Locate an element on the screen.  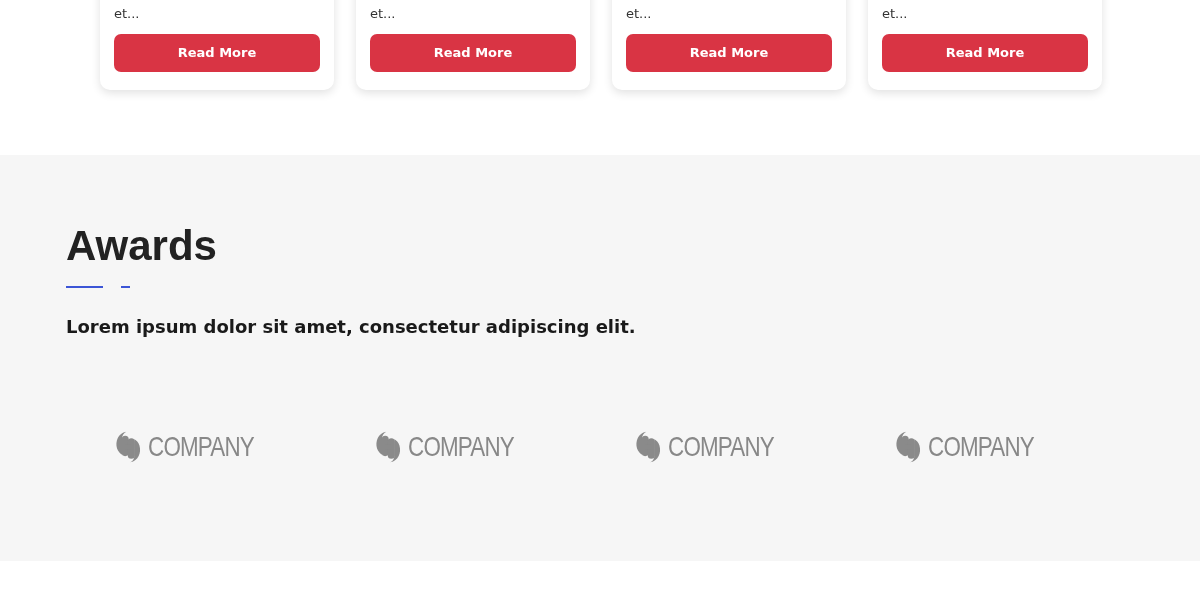
section-title: Awards is located at coordinates (142, 245).